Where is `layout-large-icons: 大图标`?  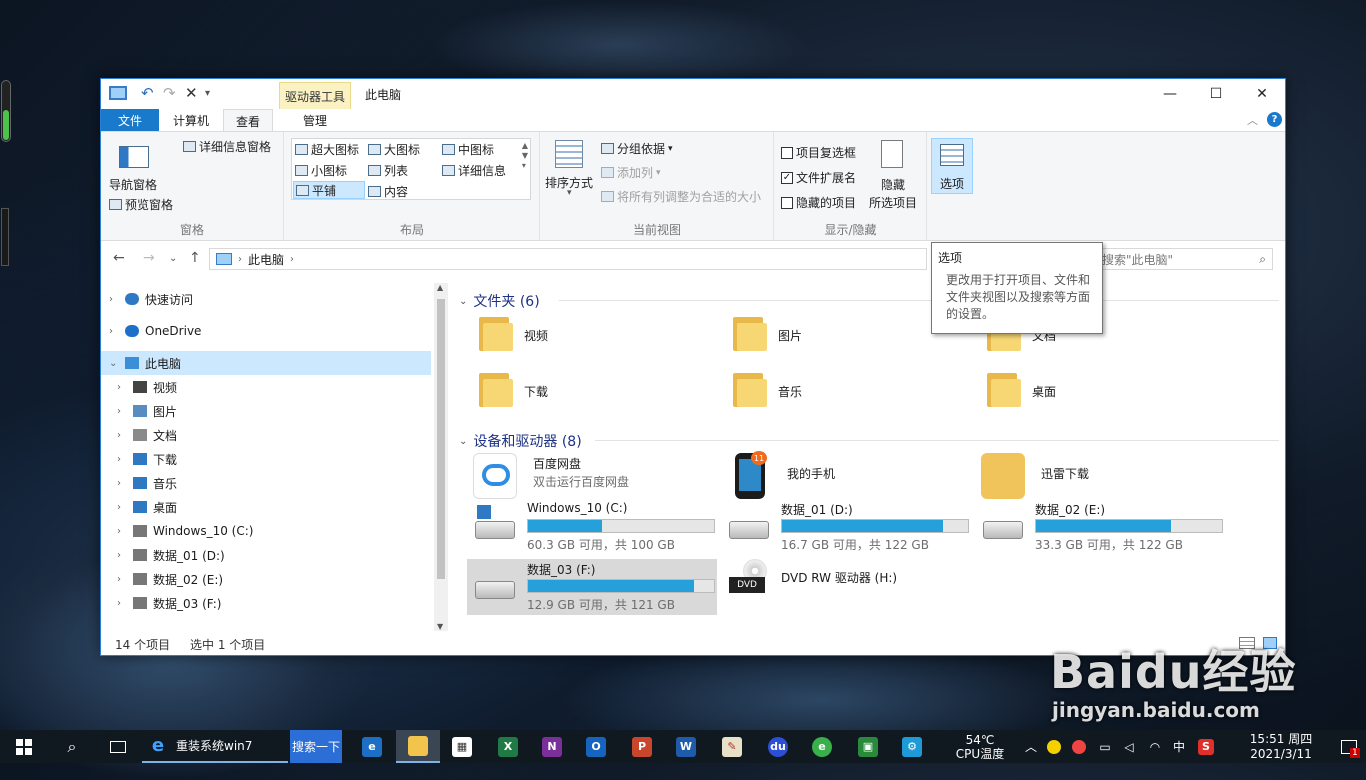 layout-large-icons: 大图标 is located at coordinates (394, 149).